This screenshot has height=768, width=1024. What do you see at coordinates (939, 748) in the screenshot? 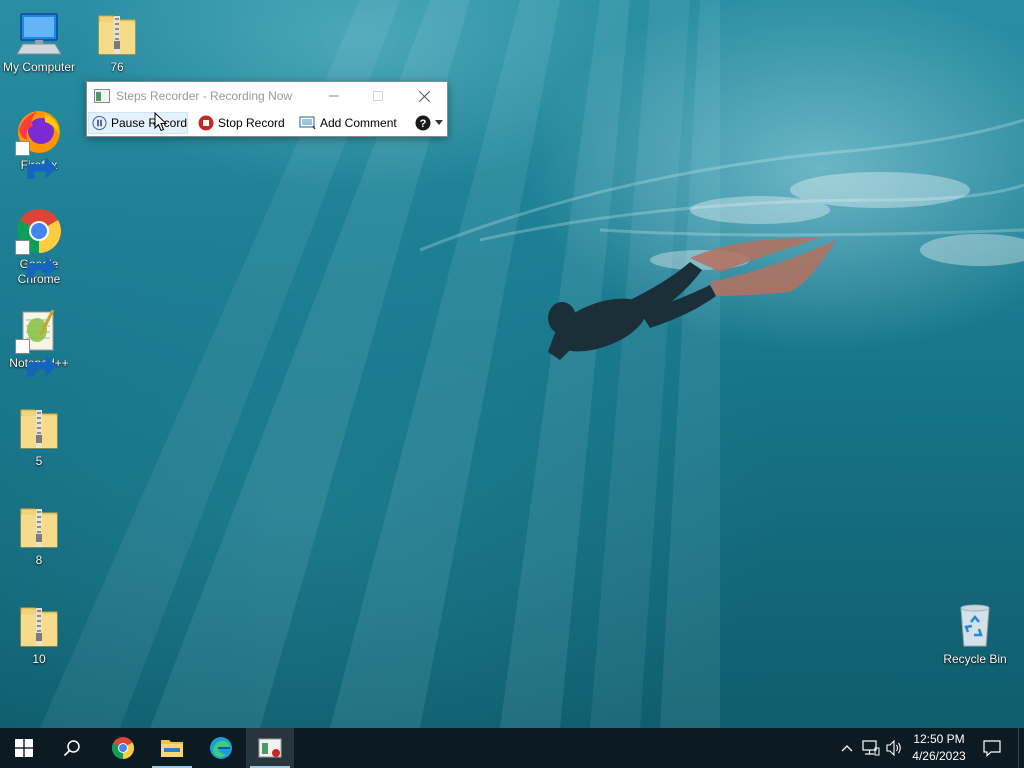
I see `clock: 12:50 PM 4/26/2023` at bounding box center [939, 748].